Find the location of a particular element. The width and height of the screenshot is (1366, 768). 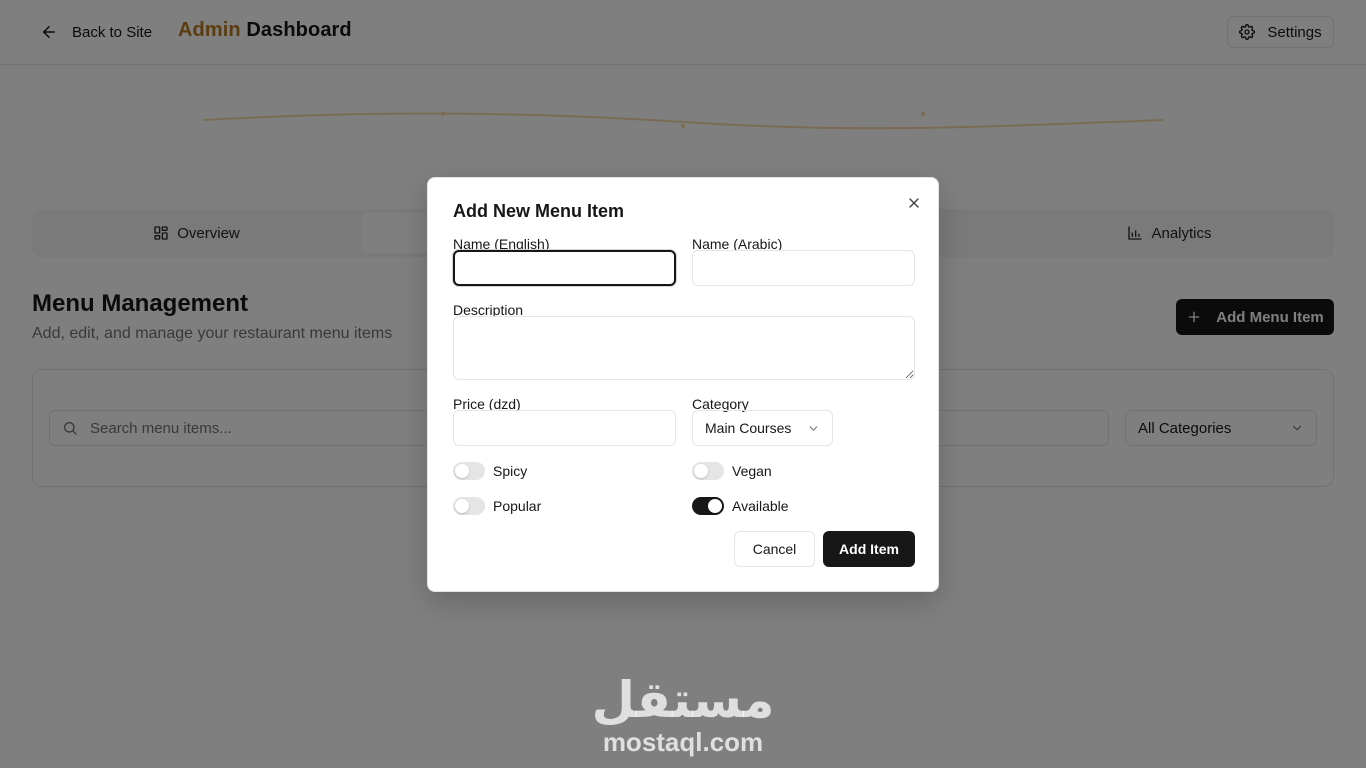

category-select-value: Main Courses is located at coordinates (748, 428).